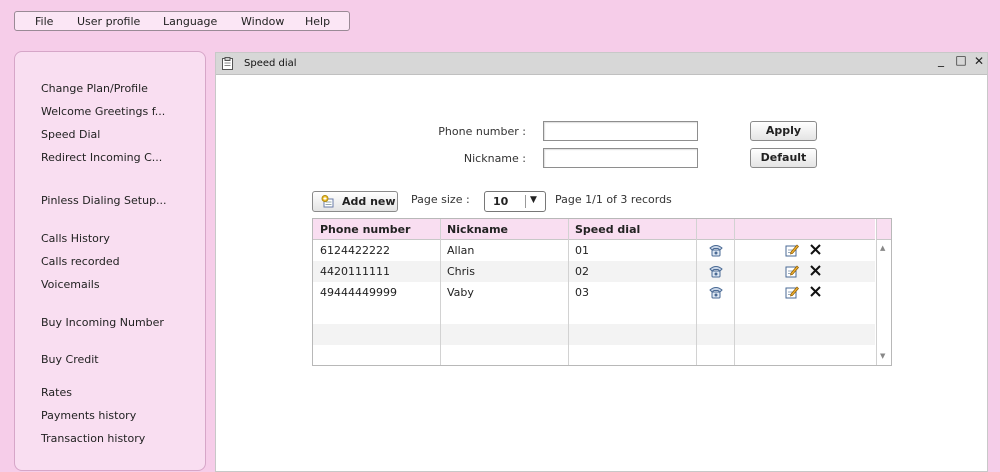  Describe the element at coordinates (70, 134) in the screenshot. I see `sidebar-item-speed-dial: Speed Dial` at that location.